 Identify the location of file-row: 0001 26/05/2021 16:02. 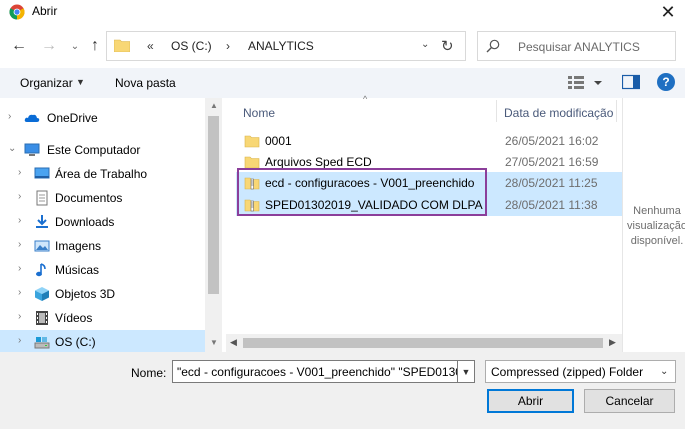
(429, 141).